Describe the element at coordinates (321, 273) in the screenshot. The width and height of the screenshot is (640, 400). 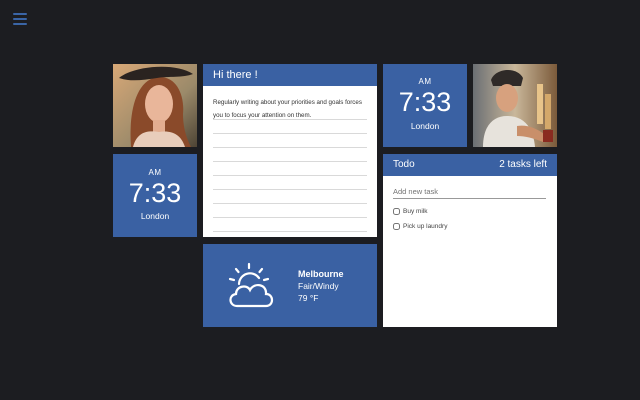
I see `weather-city: Melbourne` at that location.